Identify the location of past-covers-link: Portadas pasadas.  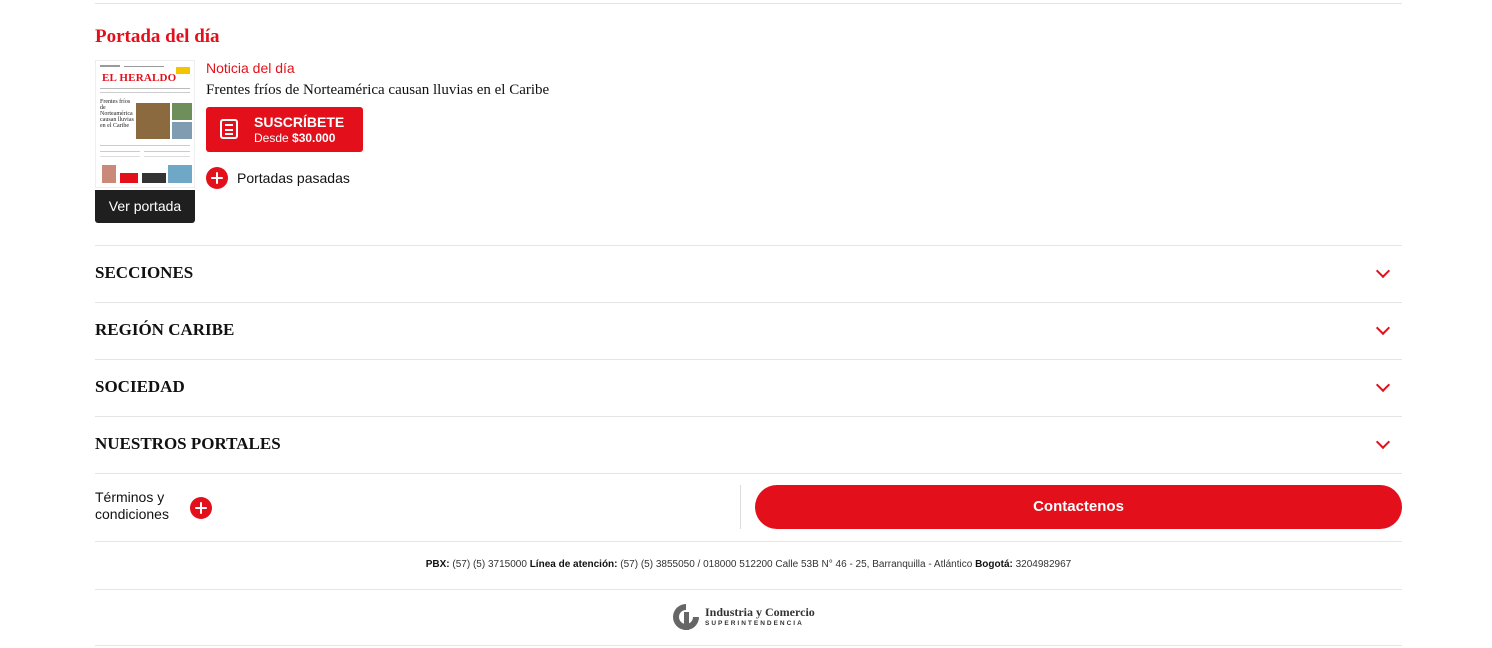
(293, 178).